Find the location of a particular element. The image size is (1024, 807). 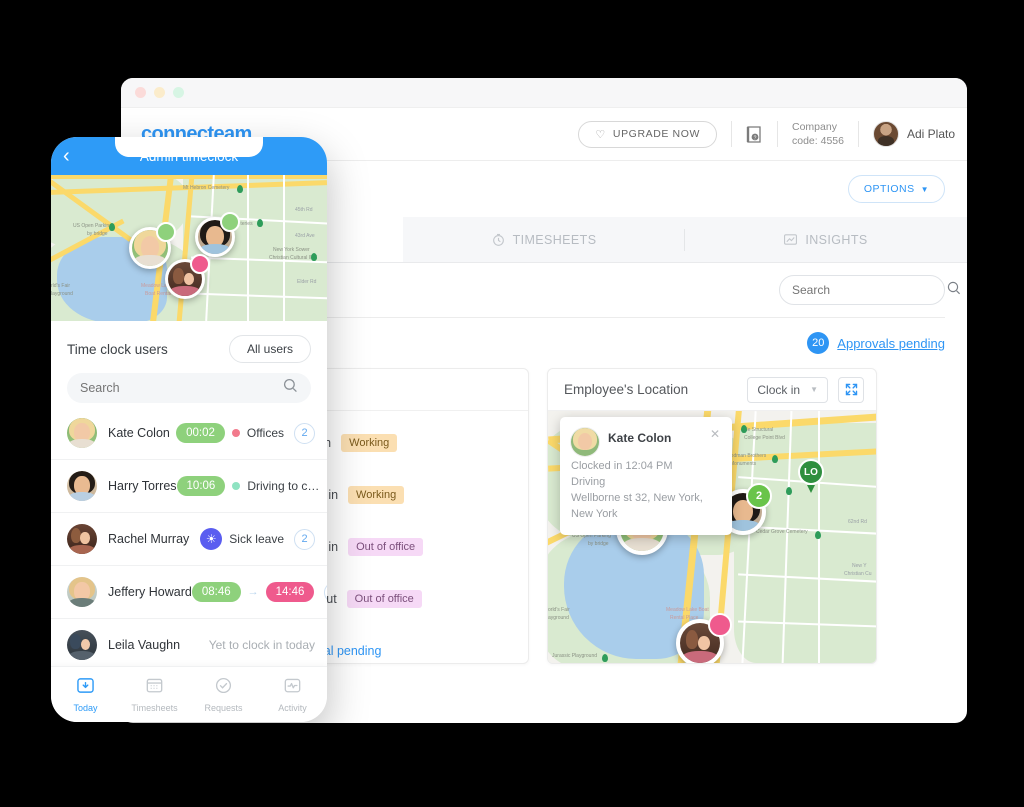

all-users-button: All users is located at coordinates (269, 349).